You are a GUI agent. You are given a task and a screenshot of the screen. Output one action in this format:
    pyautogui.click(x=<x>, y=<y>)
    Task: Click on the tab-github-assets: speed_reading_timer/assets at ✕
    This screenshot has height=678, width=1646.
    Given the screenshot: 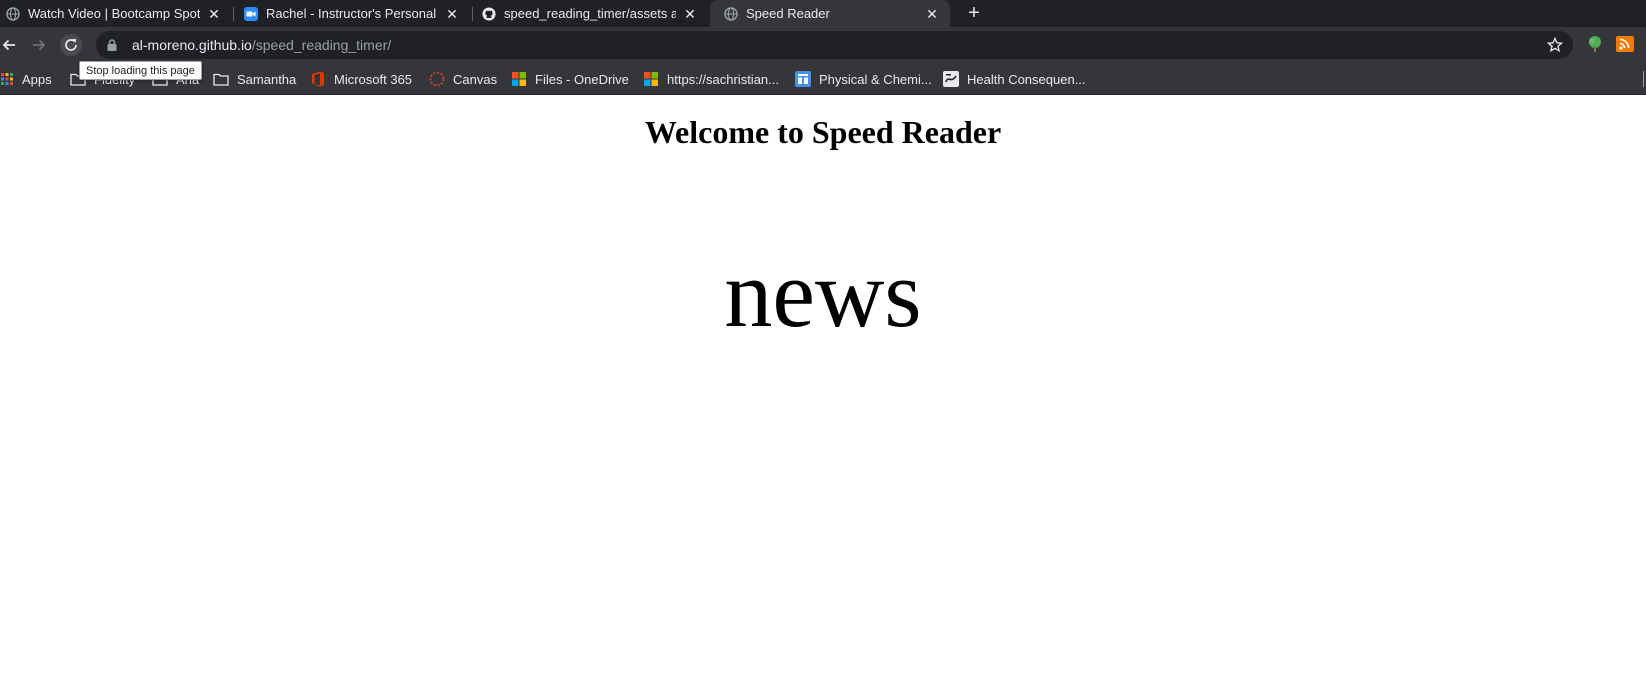 What is the action you would take?
    pyautogui.click(x=592, y=13)
    